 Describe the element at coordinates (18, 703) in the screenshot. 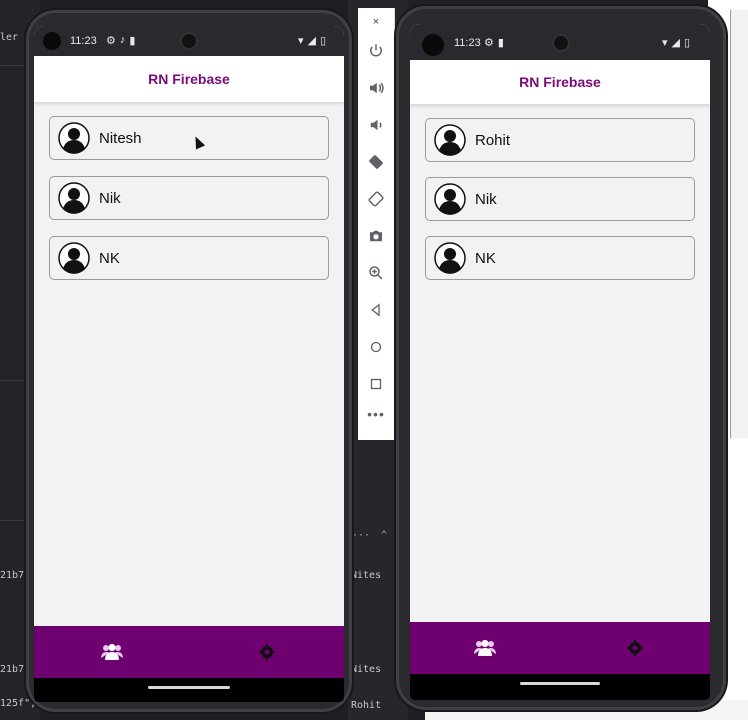

I see `editor-code-line: 125f",` at that location.